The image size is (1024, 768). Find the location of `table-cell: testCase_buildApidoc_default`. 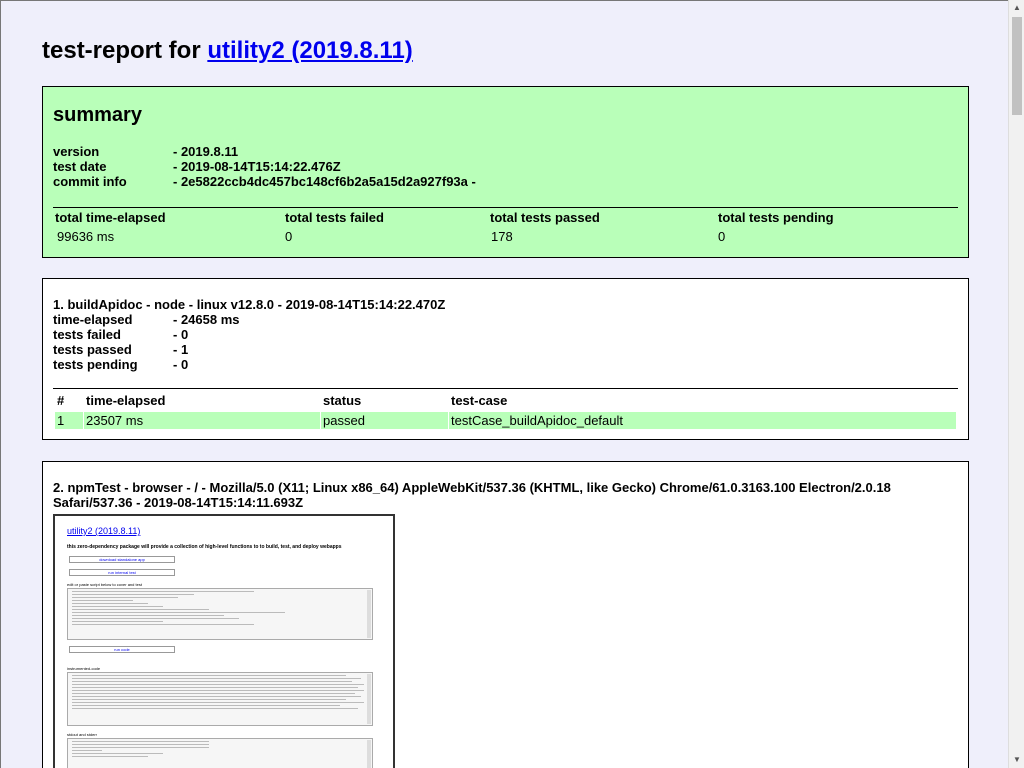

table-cell: testCase_buildApidoc_default is located at coordinates (702, 420).